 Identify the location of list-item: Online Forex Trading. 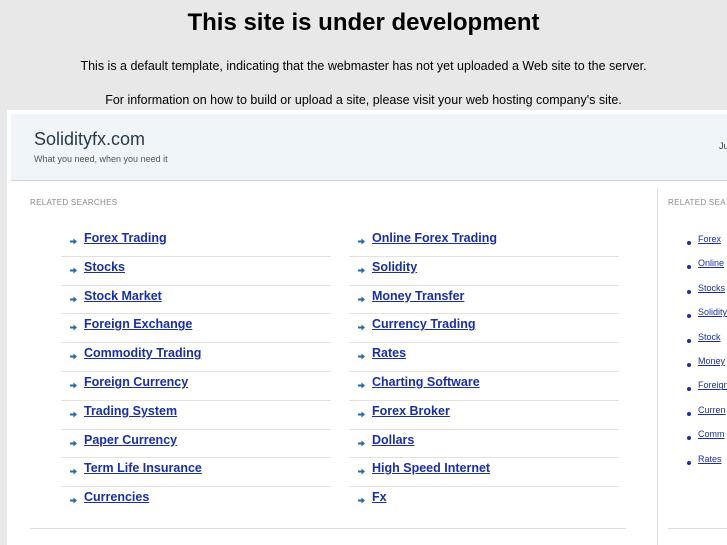
(484, 242).